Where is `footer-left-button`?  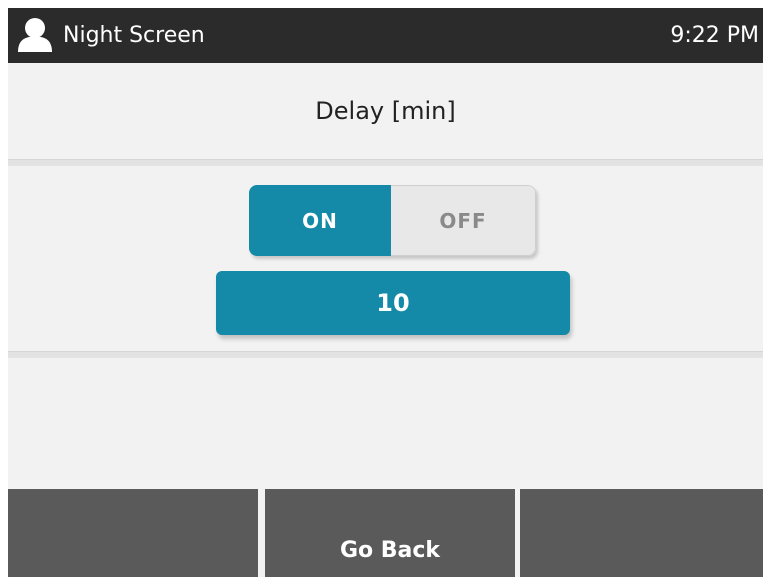 footer-left-button is located at coordinates (133, 533).